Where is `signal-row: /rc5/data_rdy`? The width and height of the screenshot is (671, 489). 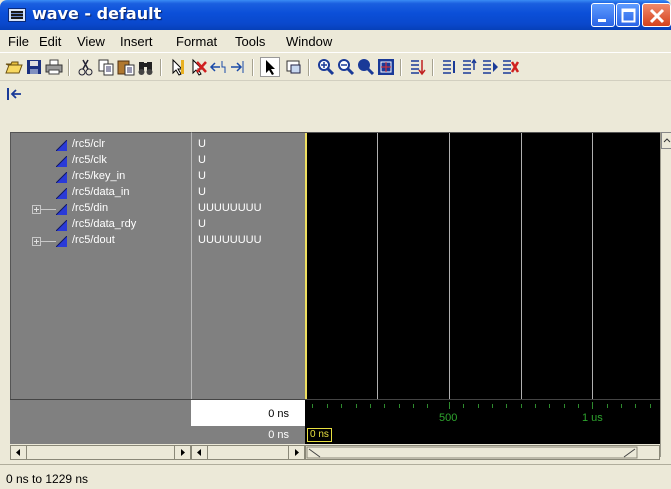
signal-row: /rc5/data_rdy is located at coordinates (101, 225).